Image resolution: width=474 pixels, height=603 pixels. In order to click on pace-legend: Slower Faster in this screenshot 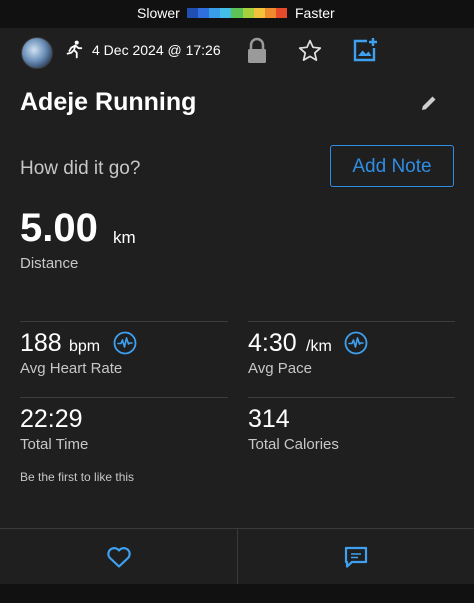, I will do `click(237, 14)`.